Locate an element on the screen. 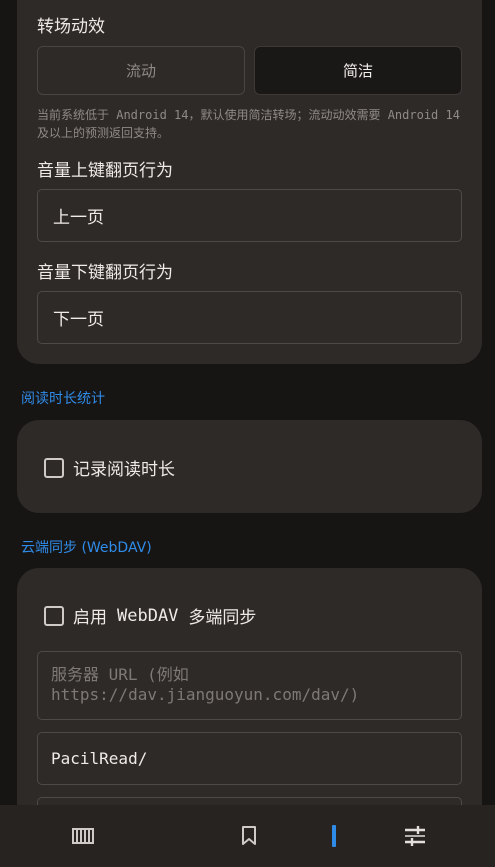 Image resolution: width=495 pixels, height=867 pixels. settings-icon is located at coordinates (415, 836).